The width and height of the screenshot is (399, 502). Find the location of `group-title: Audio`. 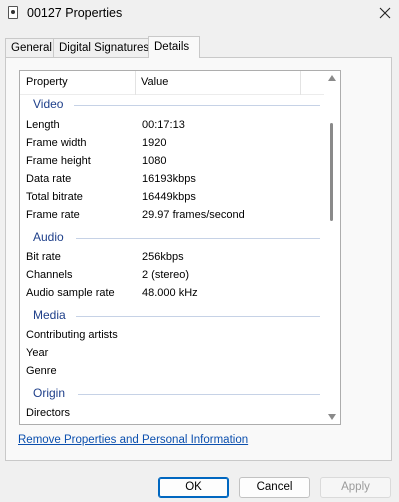

group-title: Audio is located at coordinates (48, 237).